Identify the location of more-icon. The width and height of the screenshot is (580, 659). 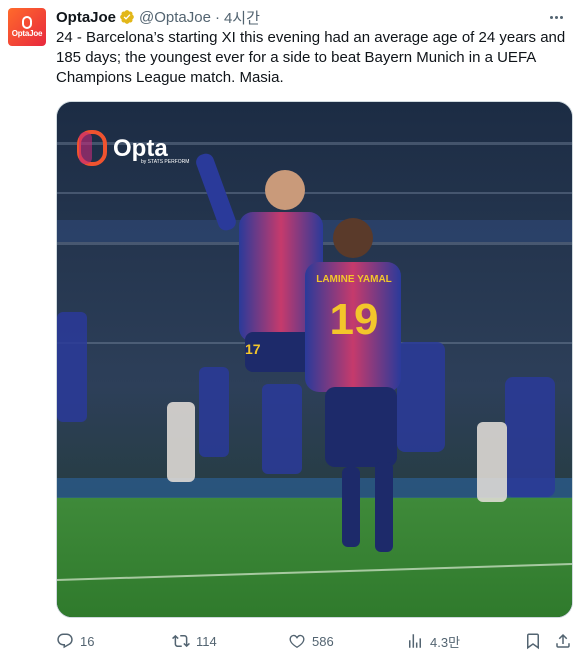
(556, 17).